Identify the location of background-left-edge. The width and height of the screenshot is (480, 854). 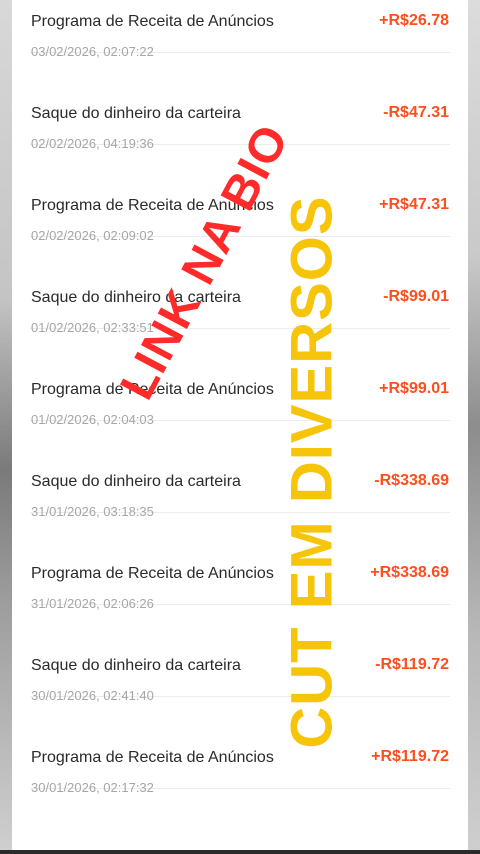
(6, 427).